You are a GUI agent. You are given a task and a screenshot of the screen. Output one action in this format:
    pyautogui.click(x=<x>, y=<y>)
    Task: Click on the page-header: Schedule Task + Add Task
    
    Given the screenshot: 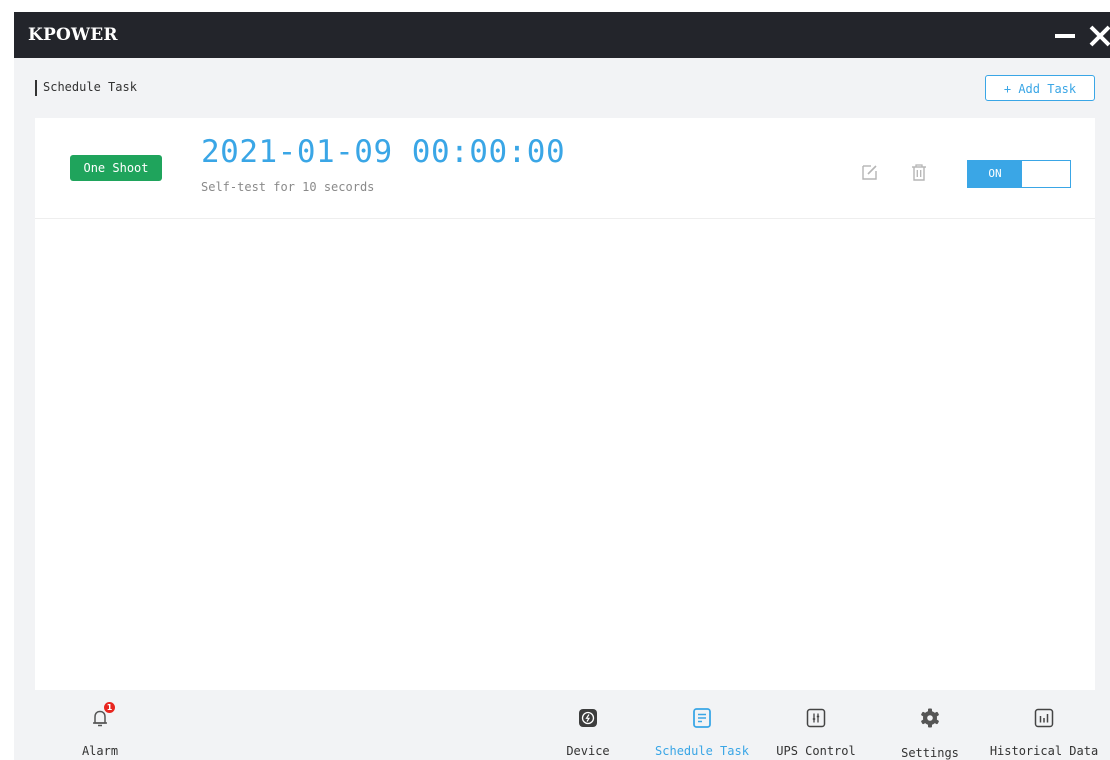 What is the action you would take?
    pyautogui.click(x=562, y=88)
    